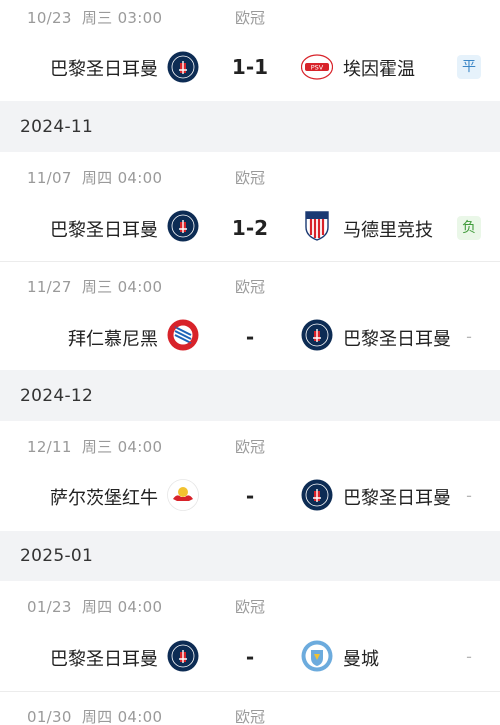 This screenshot has height=725, width=500. I want to click on bayern-logo-icon, so click(183, 335).